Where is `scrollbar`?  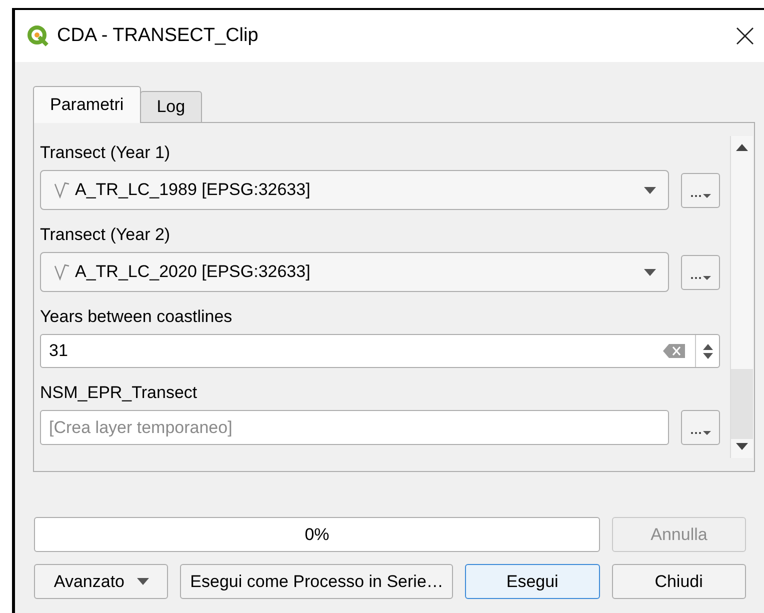 scrollbar is located at coordinates (741, 297).